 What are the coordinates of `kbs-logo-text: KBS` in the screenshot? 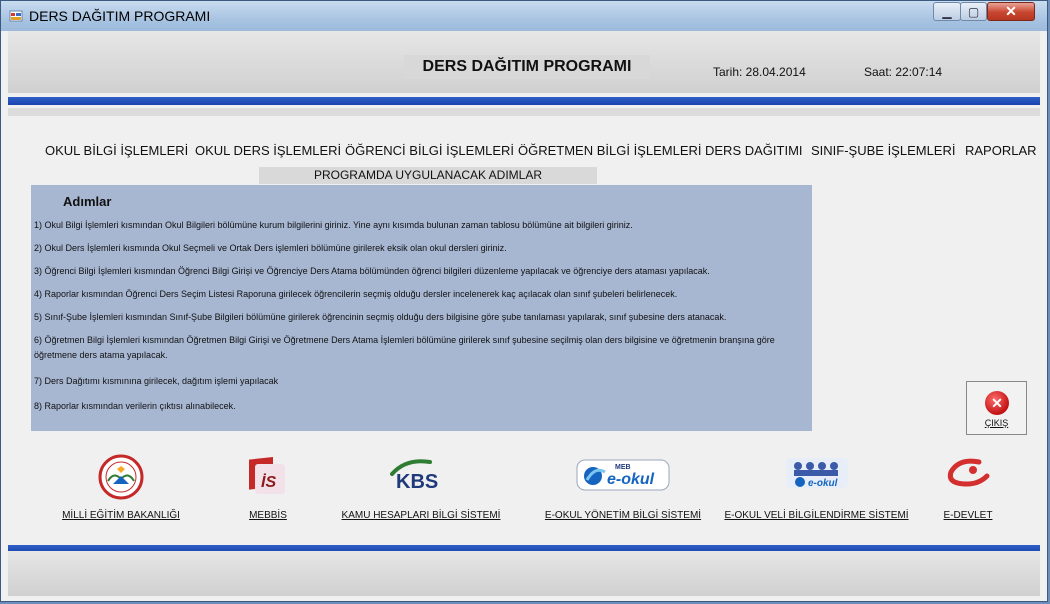 It's located at (417, 482).